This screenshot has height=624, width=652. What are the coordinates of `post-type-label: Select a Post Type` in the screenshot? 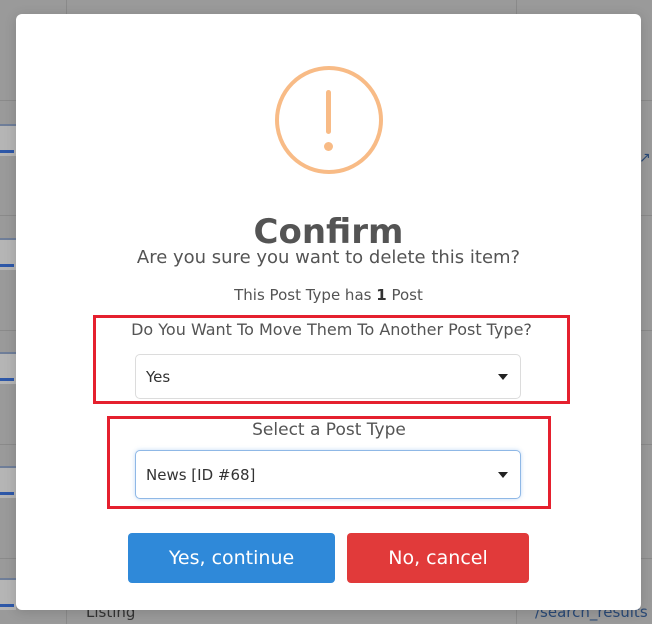 It's located at (329, 430).